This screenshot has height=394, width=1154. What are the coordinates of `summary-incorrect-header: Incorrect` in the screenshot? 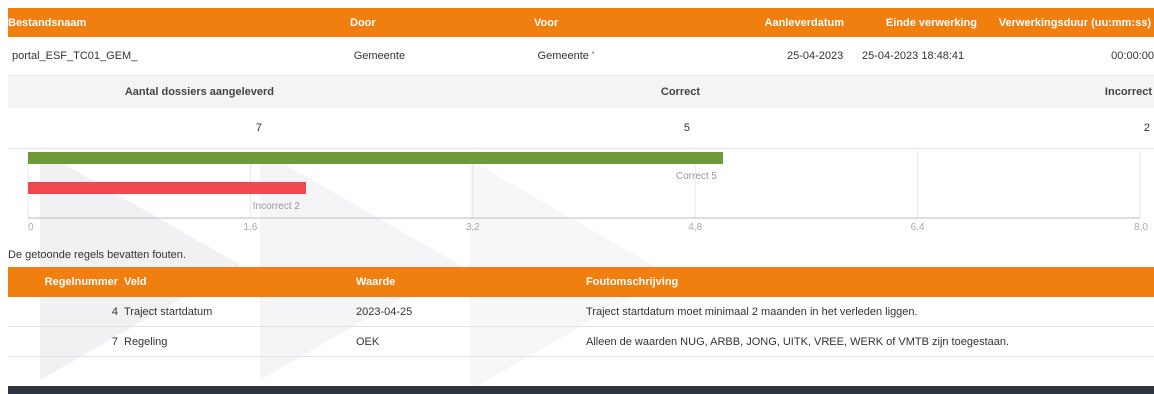 It's located at (1128, 92).